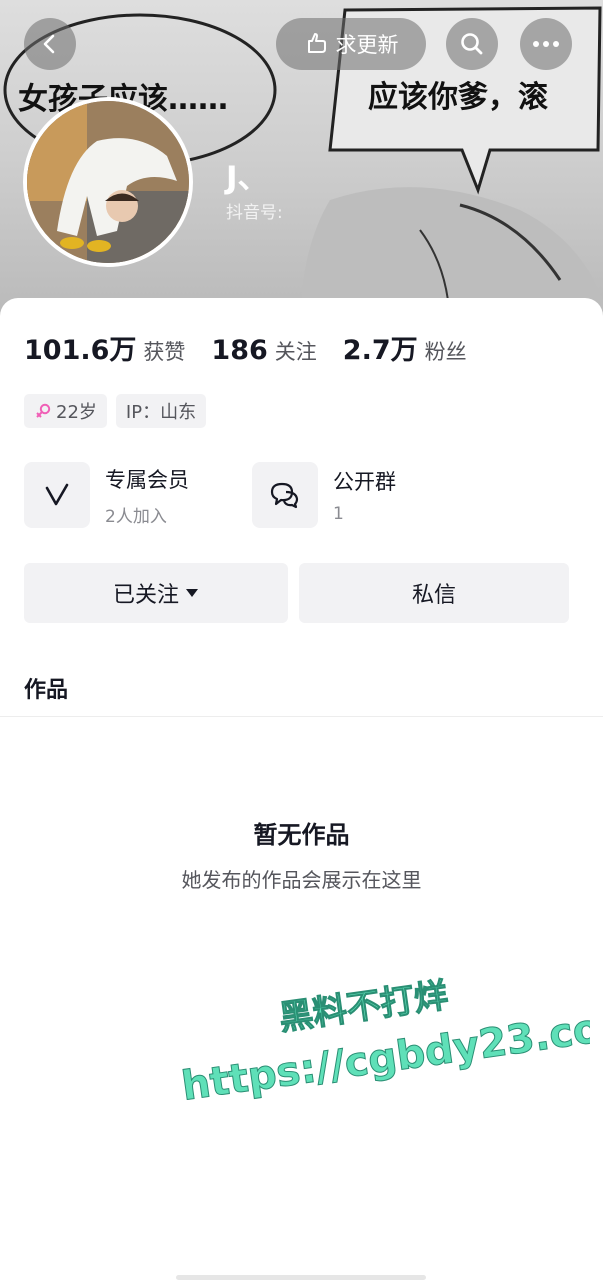 This screenshot has width=603, height=1280. Describe the element at coordinates (324, 495) in the screenshot. I see `public-group-entry: 公开群 1` at that location.